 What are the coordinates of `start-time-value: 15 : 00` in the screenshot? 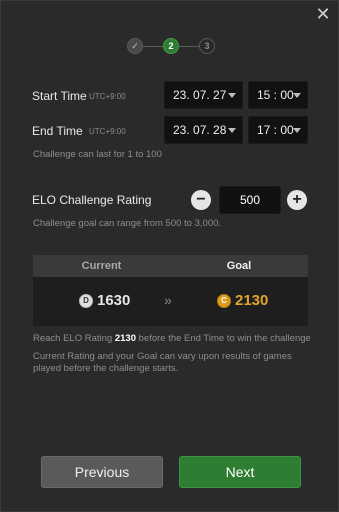 It's located at (275, 95).